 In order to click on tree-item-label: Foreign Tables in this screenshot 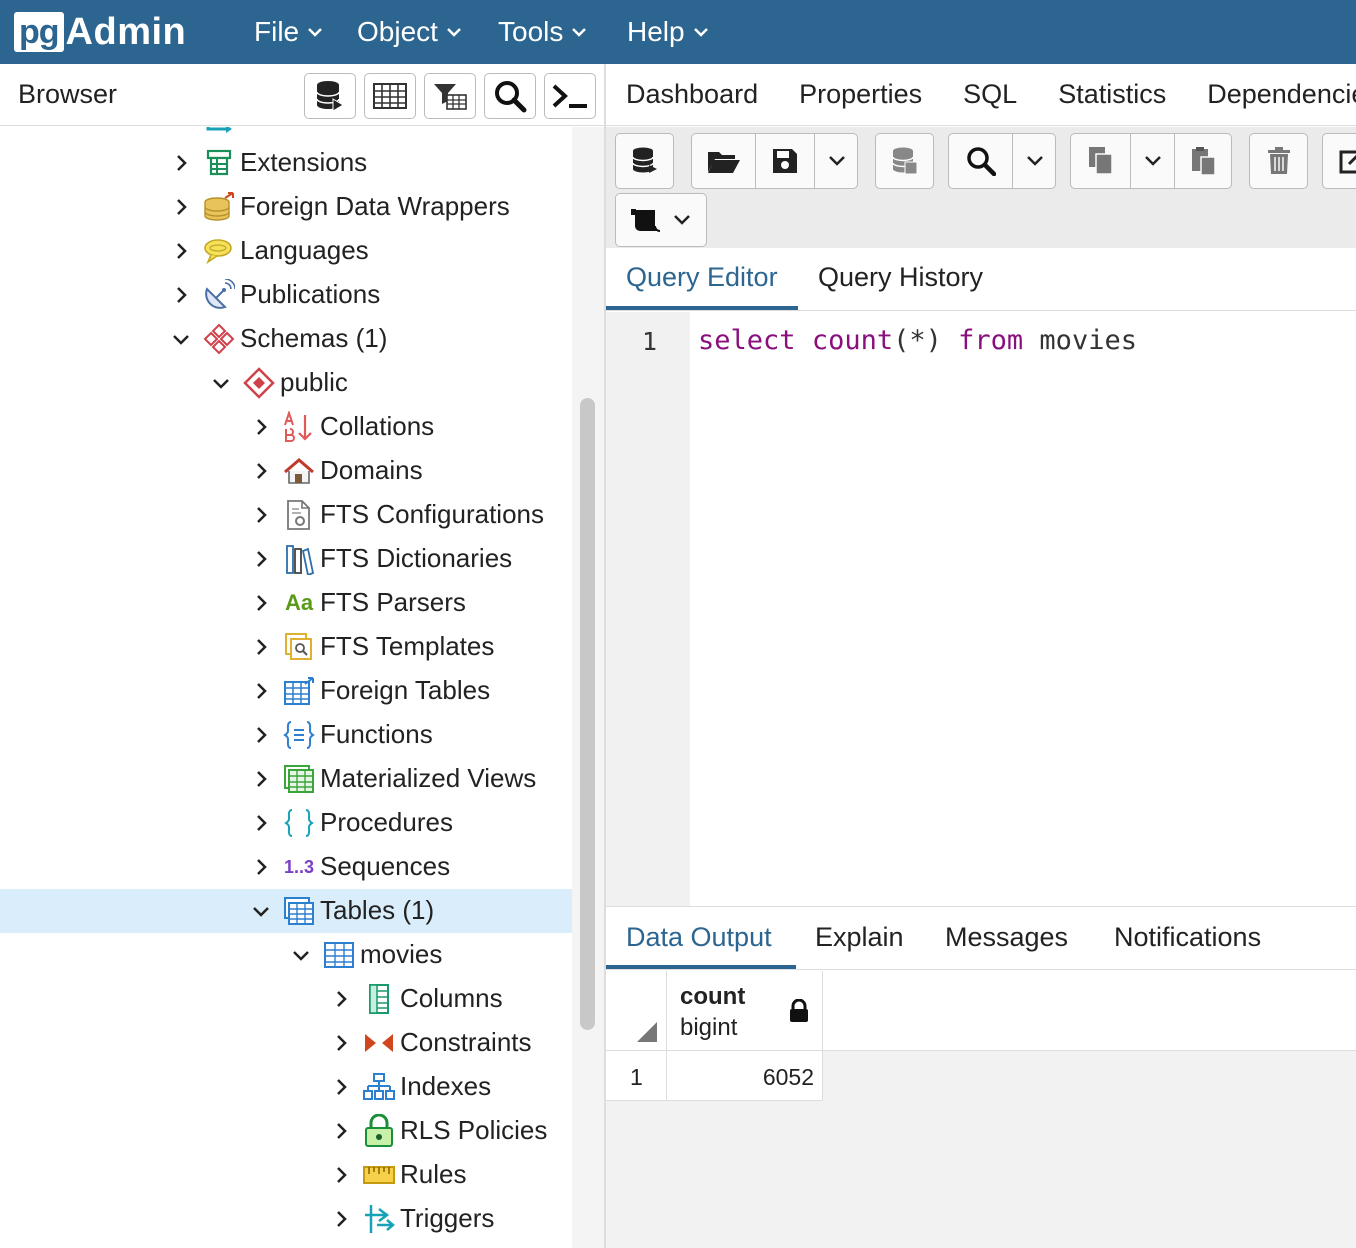, I will do `click(405, 690)`.